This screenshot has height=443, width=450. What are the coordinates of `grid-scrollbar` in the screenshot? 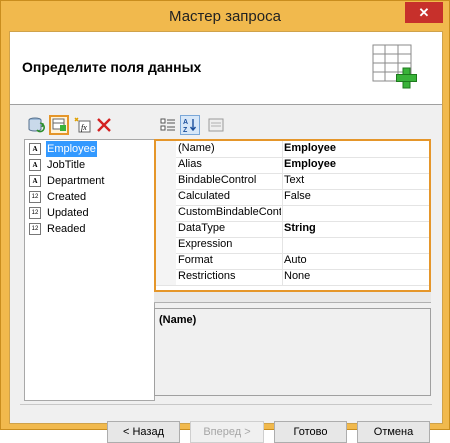 It's located at (292, 297).